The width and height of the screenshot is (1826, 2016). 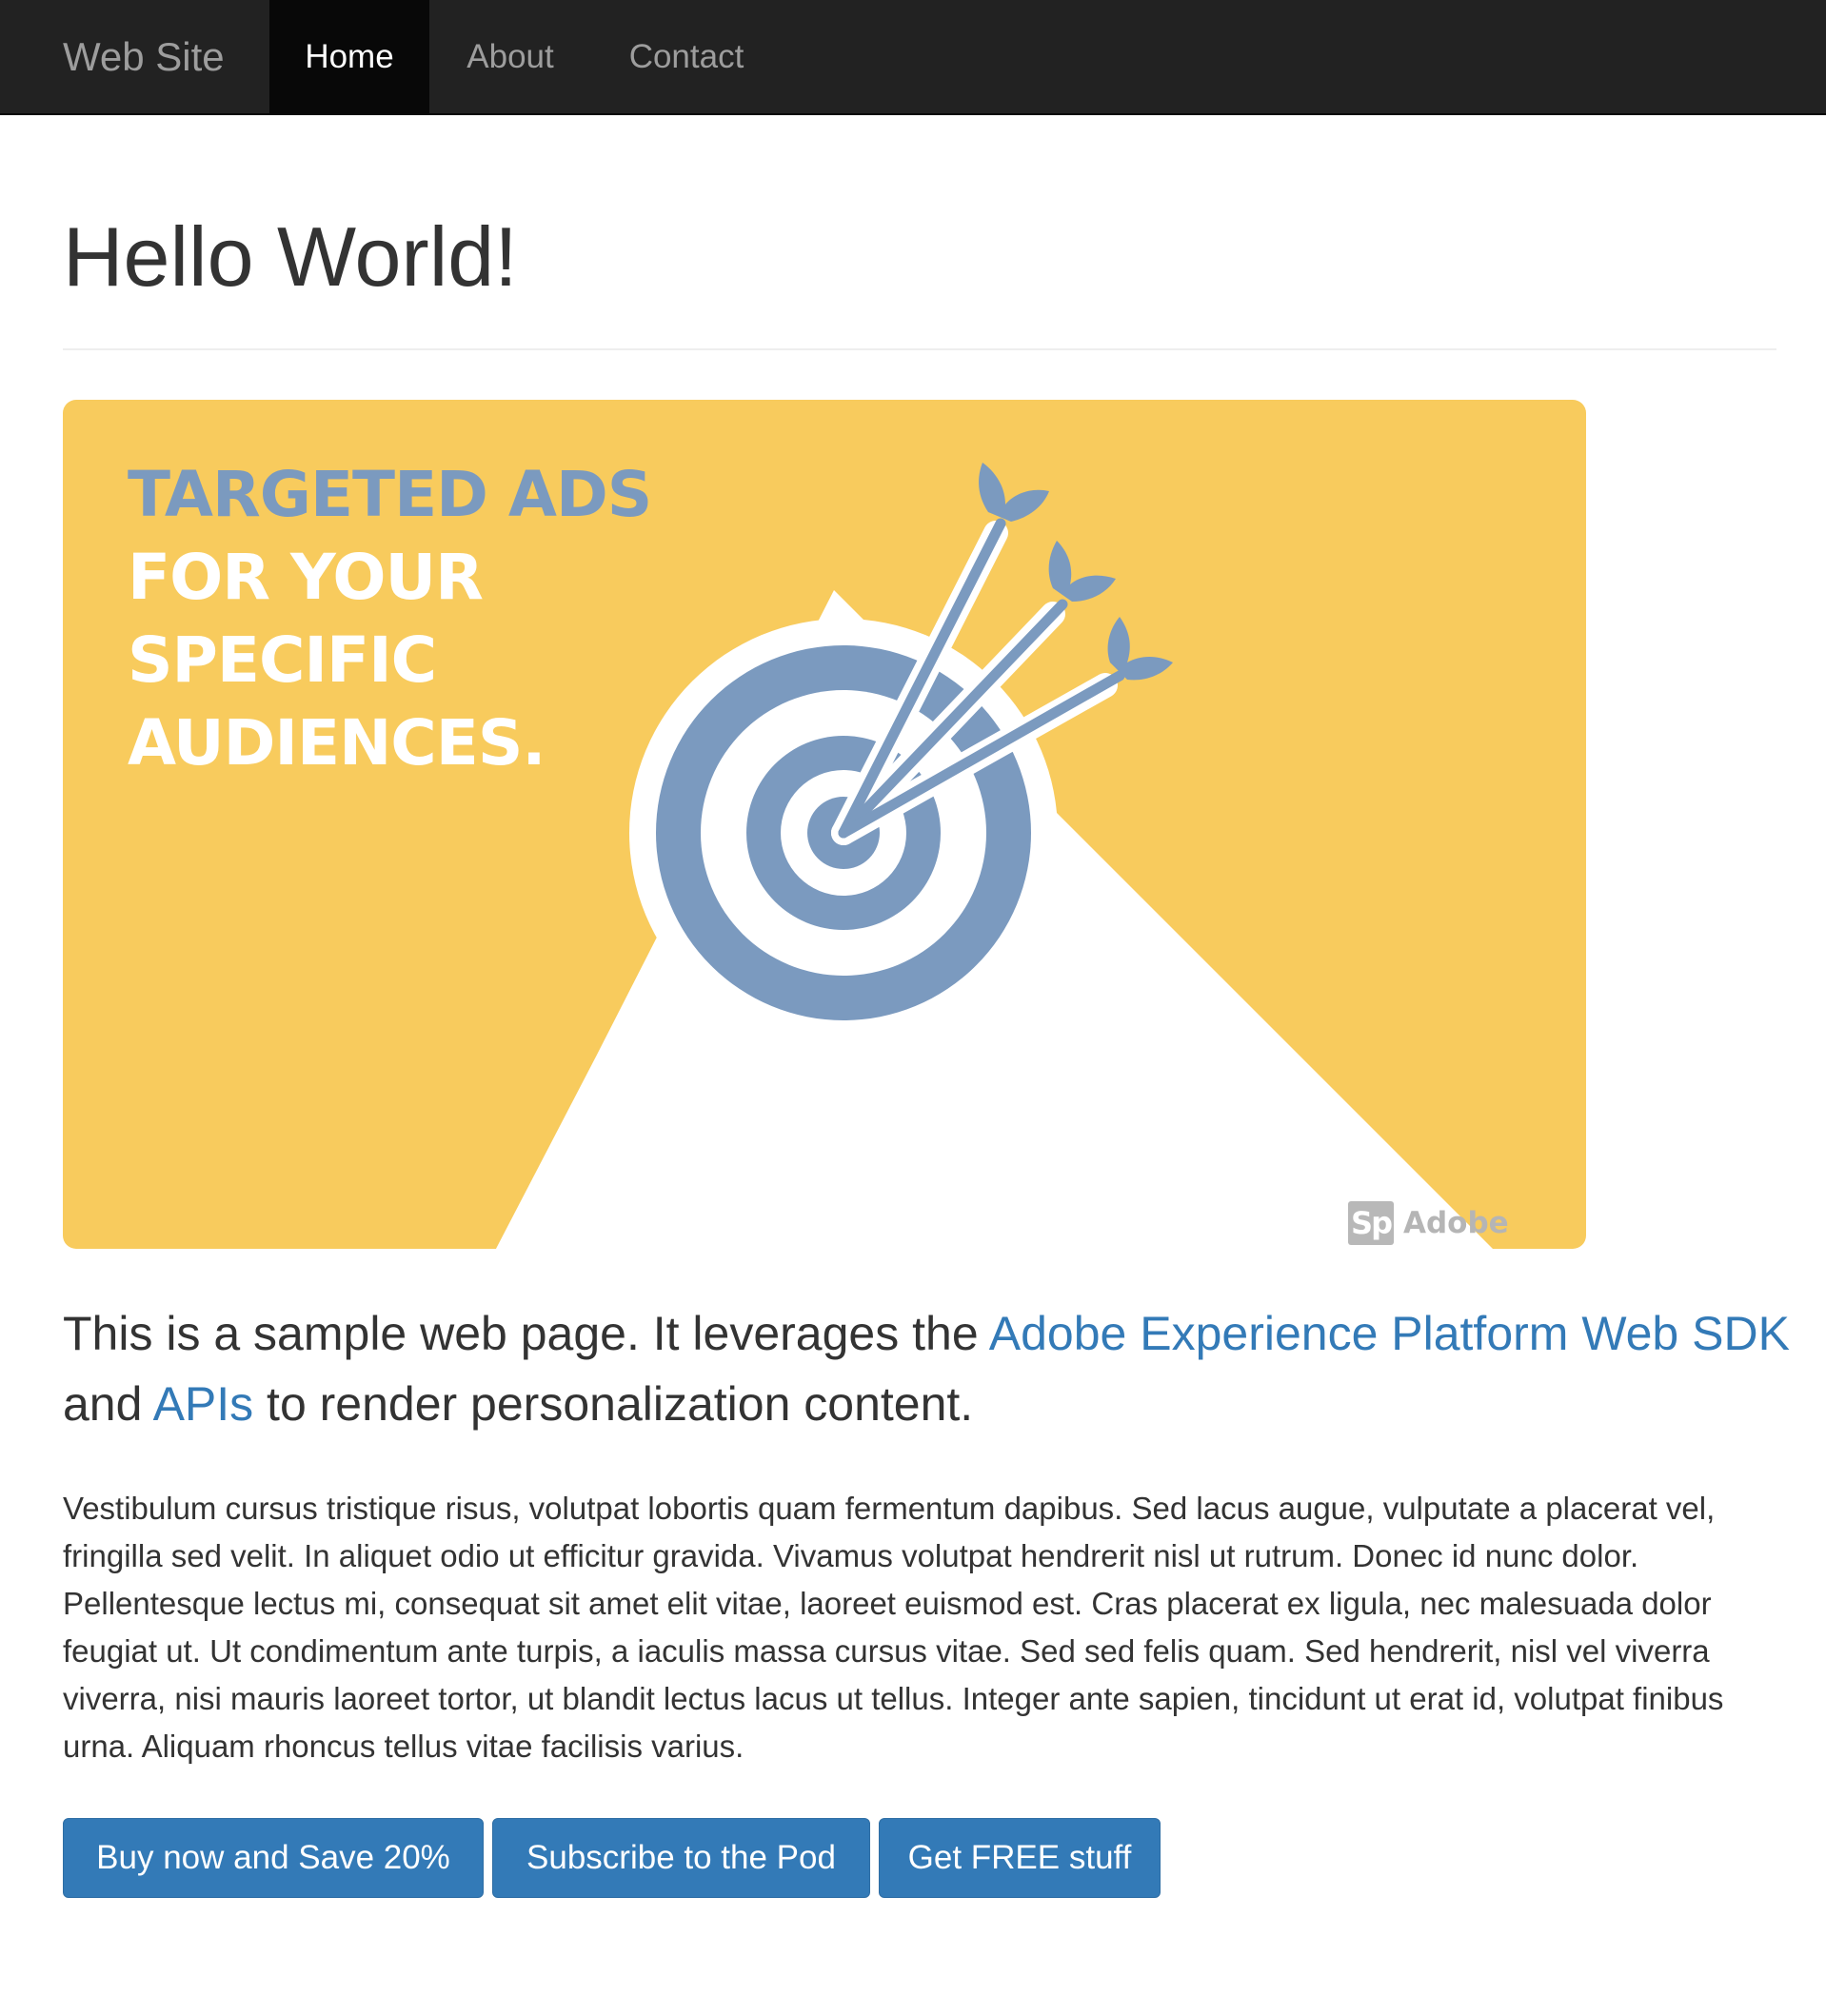 I want to click on lead-text: and, so click(x=108, y=1404).